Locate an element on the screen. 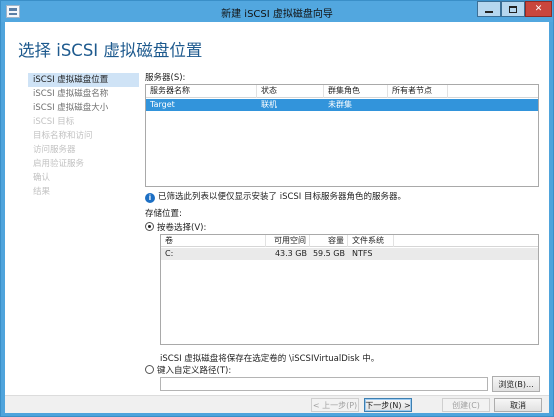 Image resolution: width=554 pixels, height=417 pixels. server-owner-node-cell is located at coordinates (418, 105).